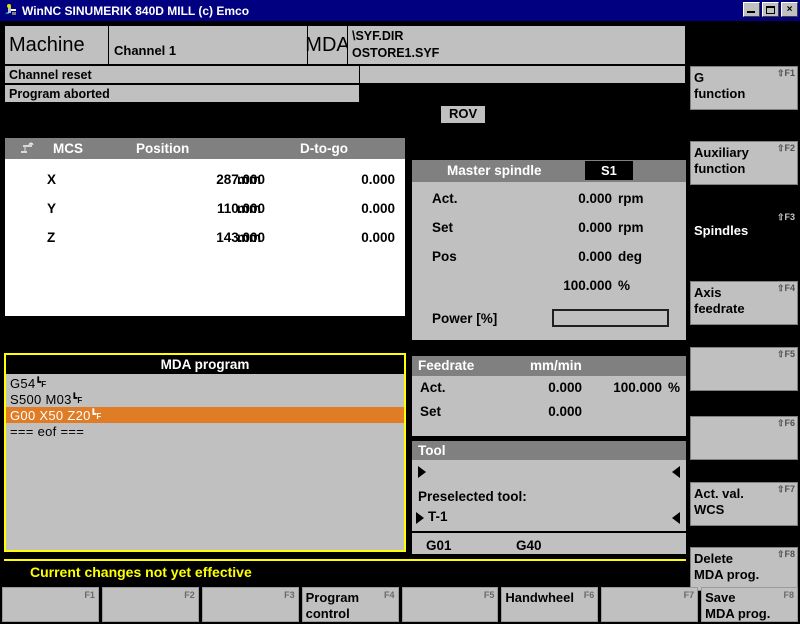 The width and height of the screenshot is (800, 624). Describe the element at coordinates (47, 431) in the screenshot. I see `mda-line-text: === eof ===` at that location.